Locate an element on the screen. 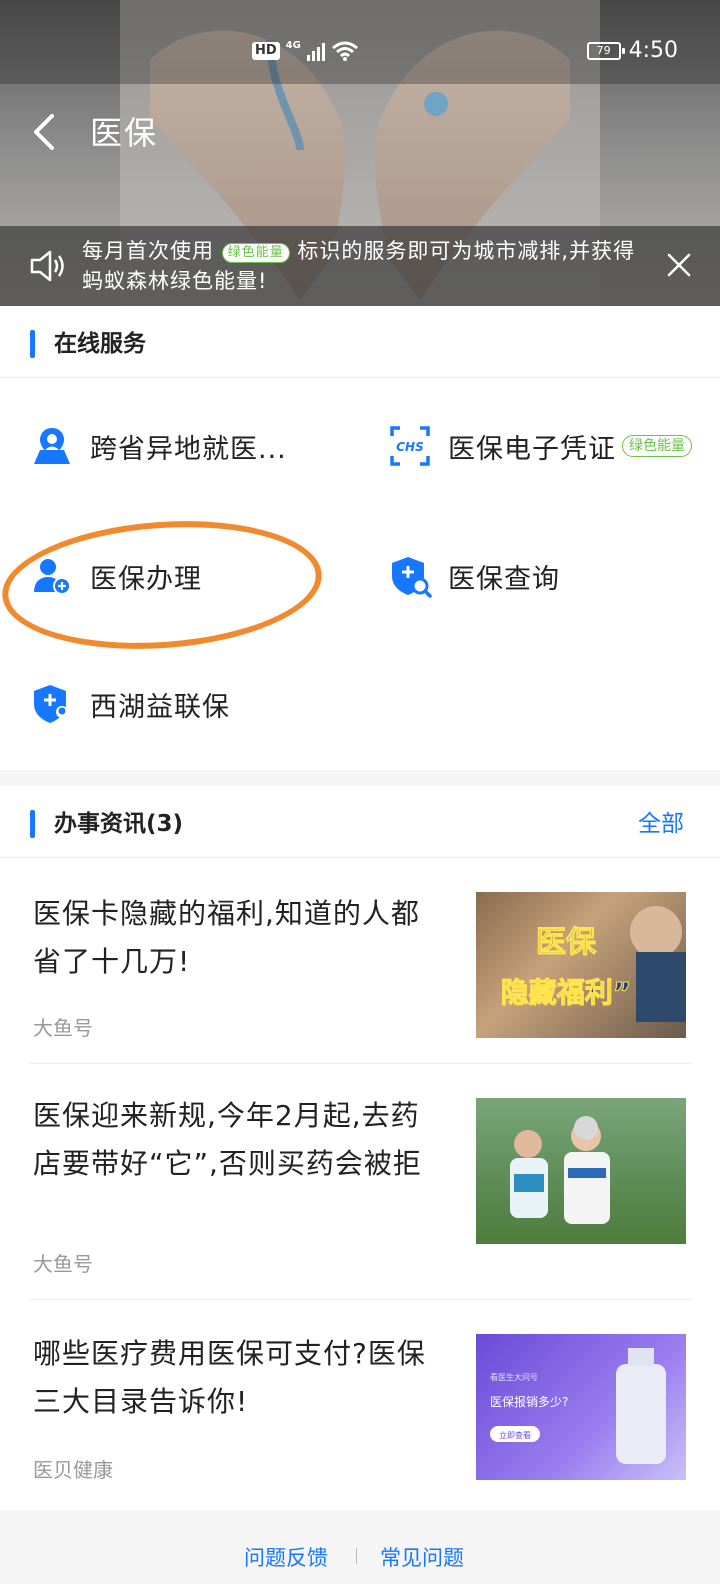 This screenshot has width=720, height=1584. thumb-text-2: 隐藏福利” is located at coordinates (566, 992).